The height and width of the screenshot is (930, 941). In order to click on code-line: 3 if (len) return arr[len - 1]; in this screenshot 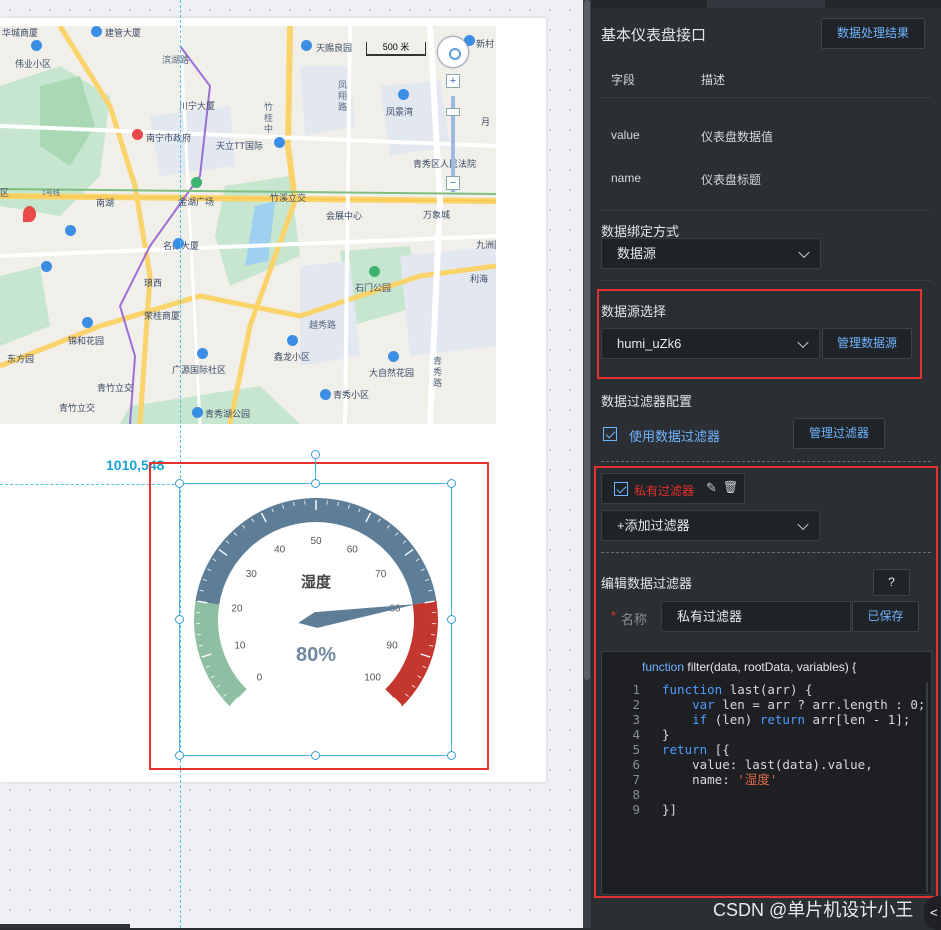, I will do `click(756, 719)`.